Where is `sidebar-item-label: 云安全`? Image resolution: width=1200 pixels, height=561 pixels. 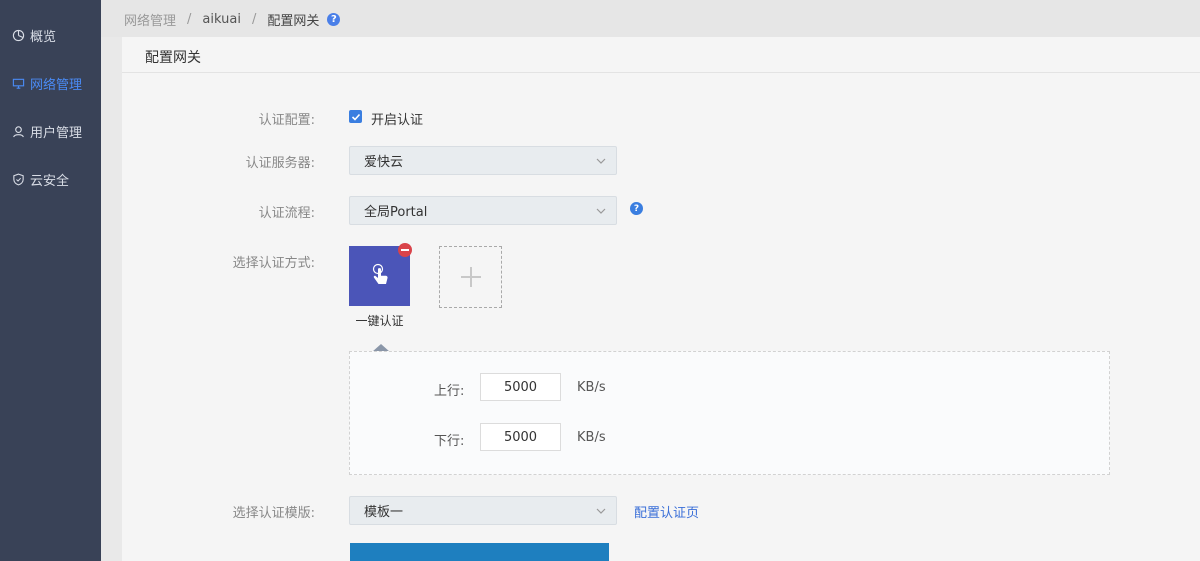
sidebar-item-label: 云安全 is located at coordinates (50, 181).